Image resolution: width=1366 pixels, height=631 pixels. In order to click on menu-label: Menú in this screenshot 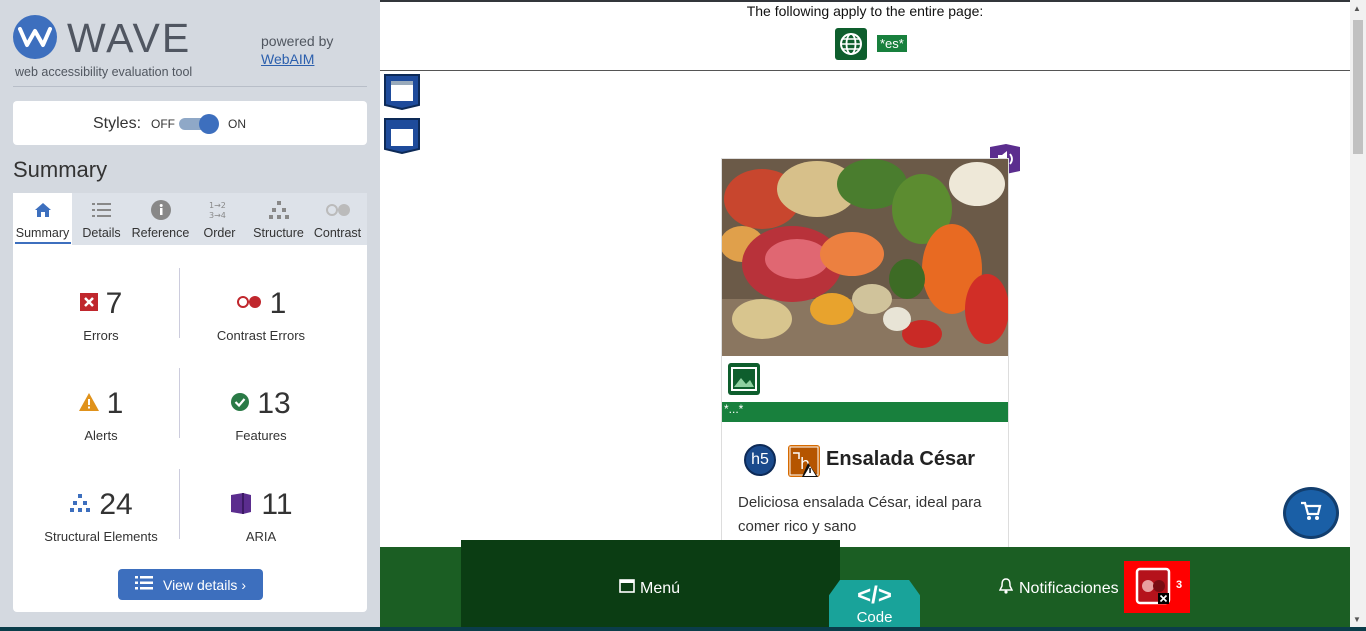, I will do `click(660, 588)`.